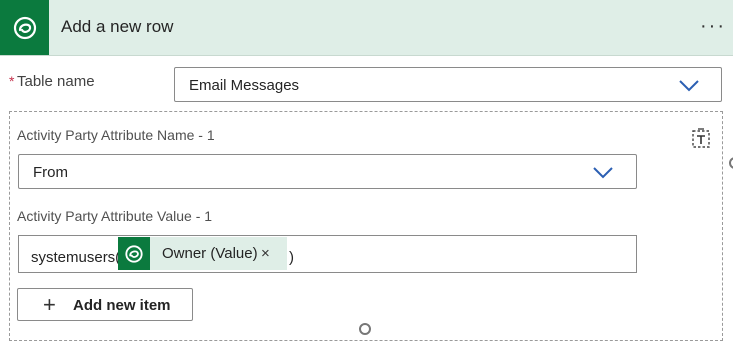 This screenshot has width=733, height=341. What do you see at coordinates (115, 216) in the screenshot?
I see `attribute-value-label: Activity Party Attribute Value - 1` at bounding box center [115, 216].